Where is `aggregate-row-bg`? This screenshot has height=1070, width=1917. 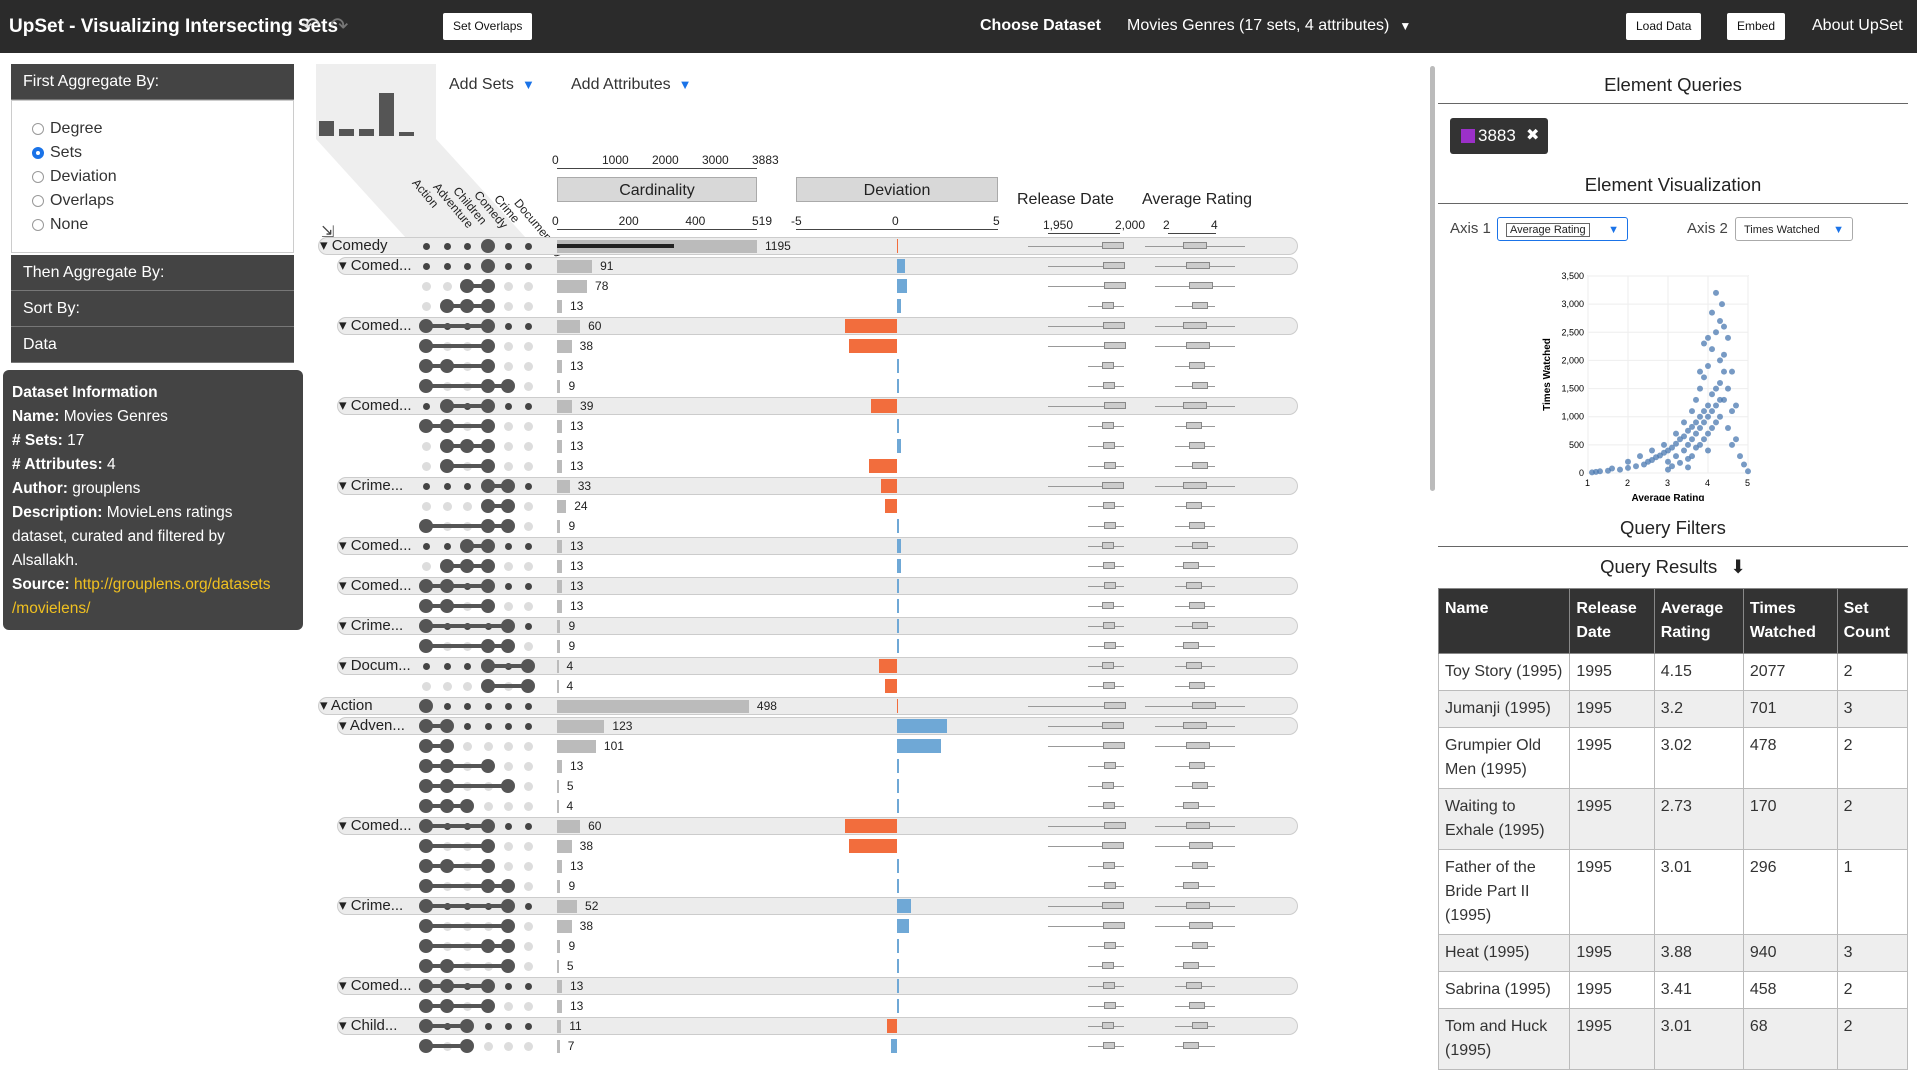
aggregate-row-bg is located at coordinates (817, 726).